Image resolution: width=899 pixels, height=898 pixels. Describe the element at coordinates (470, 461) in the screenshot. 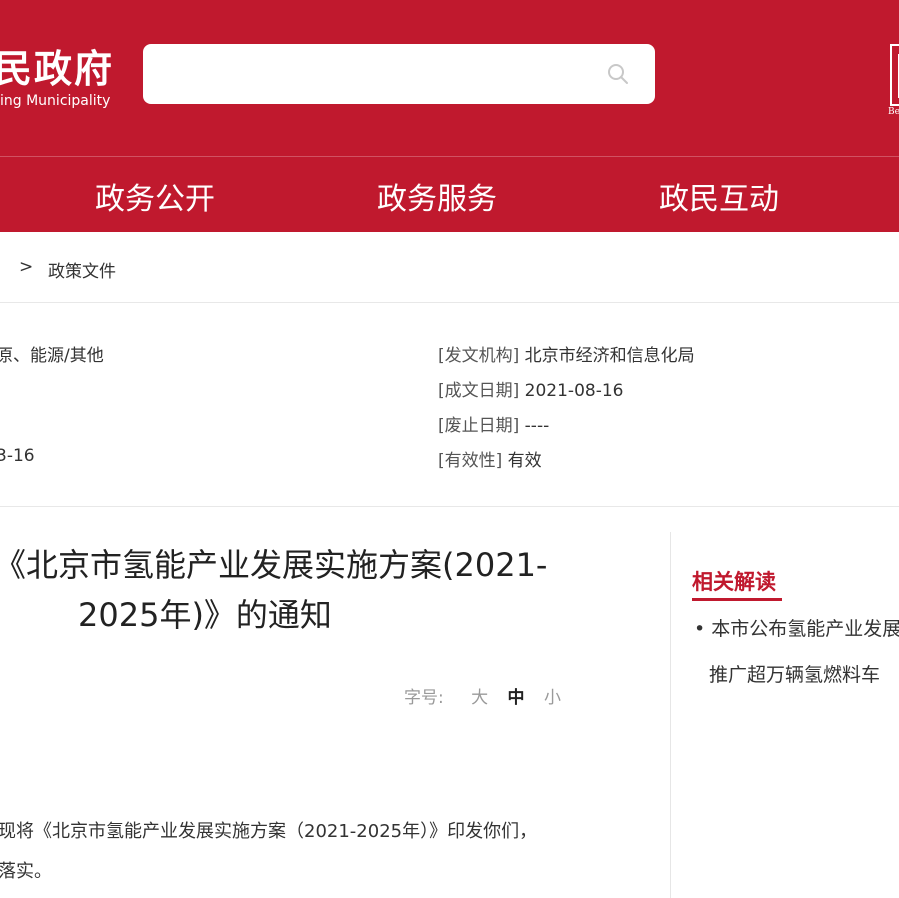

I see `meta-validity-key: [有效性]` at that location.